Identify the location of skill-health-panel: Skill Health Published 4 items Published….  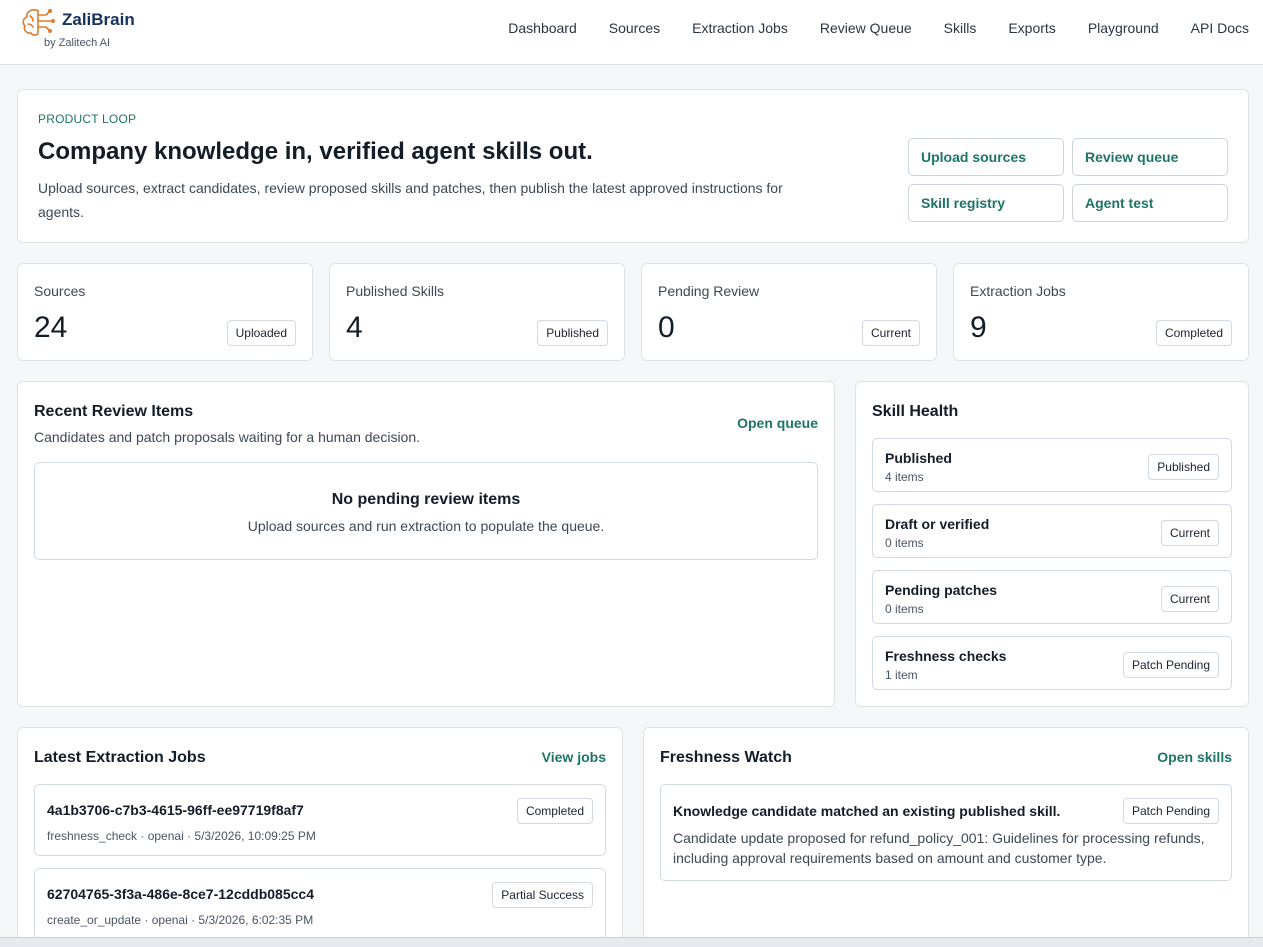
(1052, 544).